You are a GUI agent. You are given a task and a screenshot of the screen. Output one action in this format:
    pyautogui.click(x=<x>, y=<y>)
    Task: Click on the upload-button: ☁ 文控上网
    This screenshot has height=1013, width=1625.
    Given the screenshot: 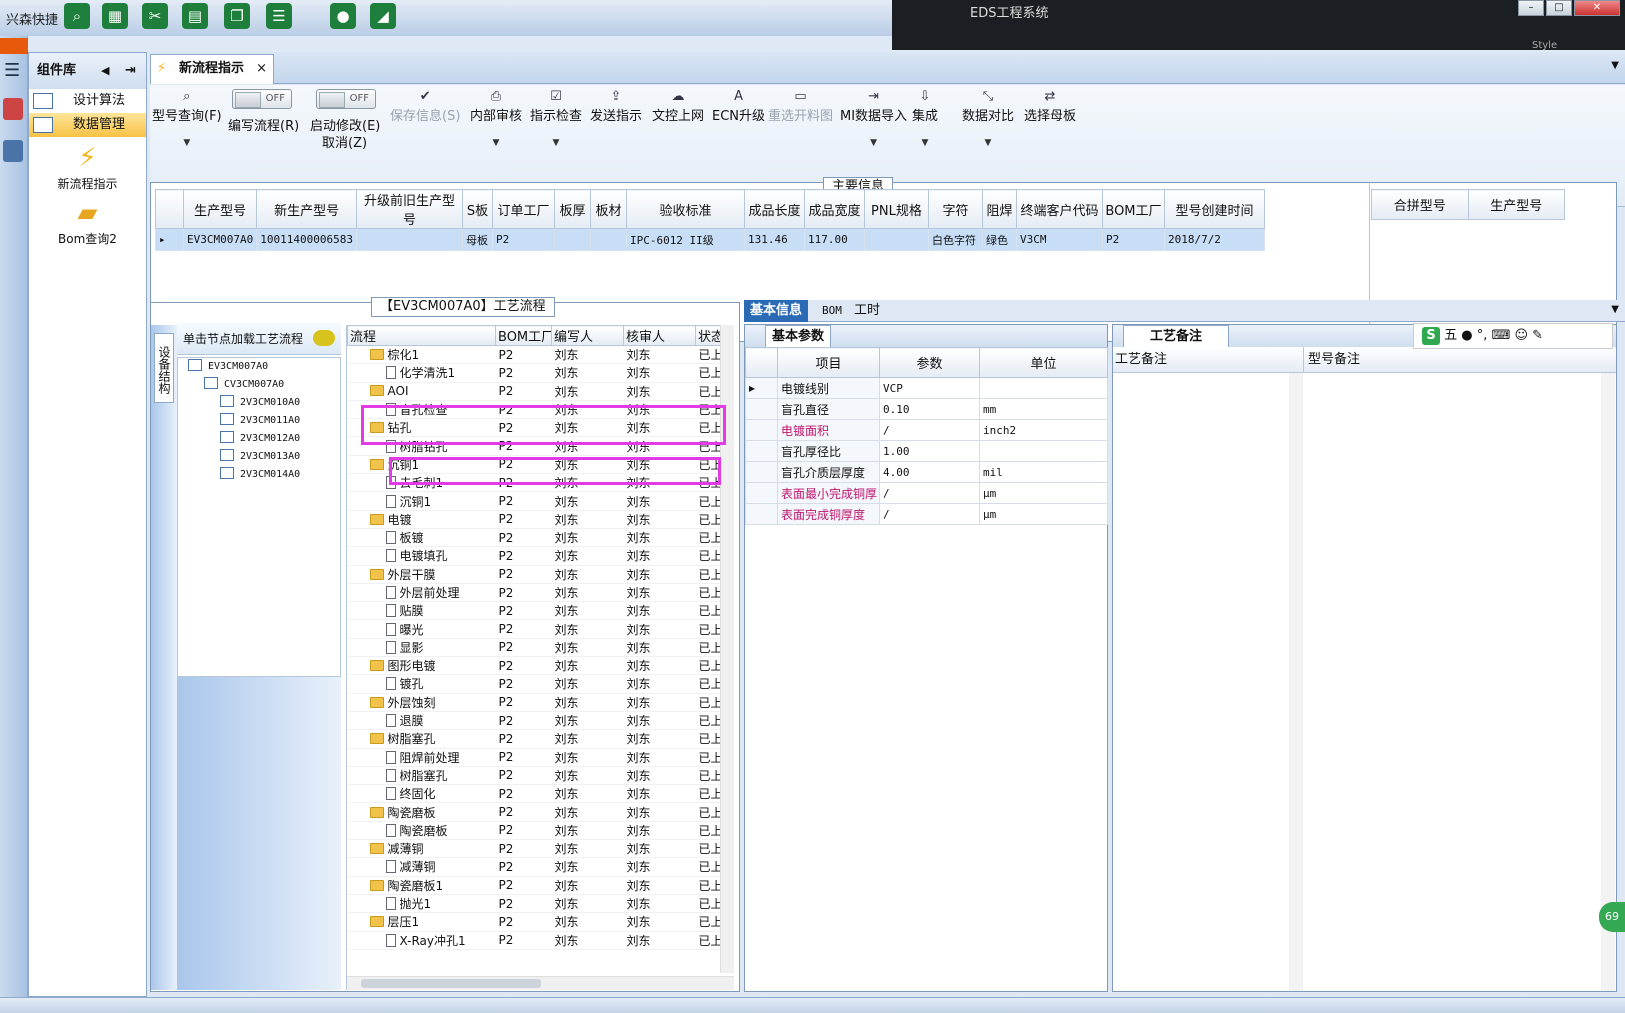 What is the action you would take?
    pyautogui.click(x=678, y=106)
    